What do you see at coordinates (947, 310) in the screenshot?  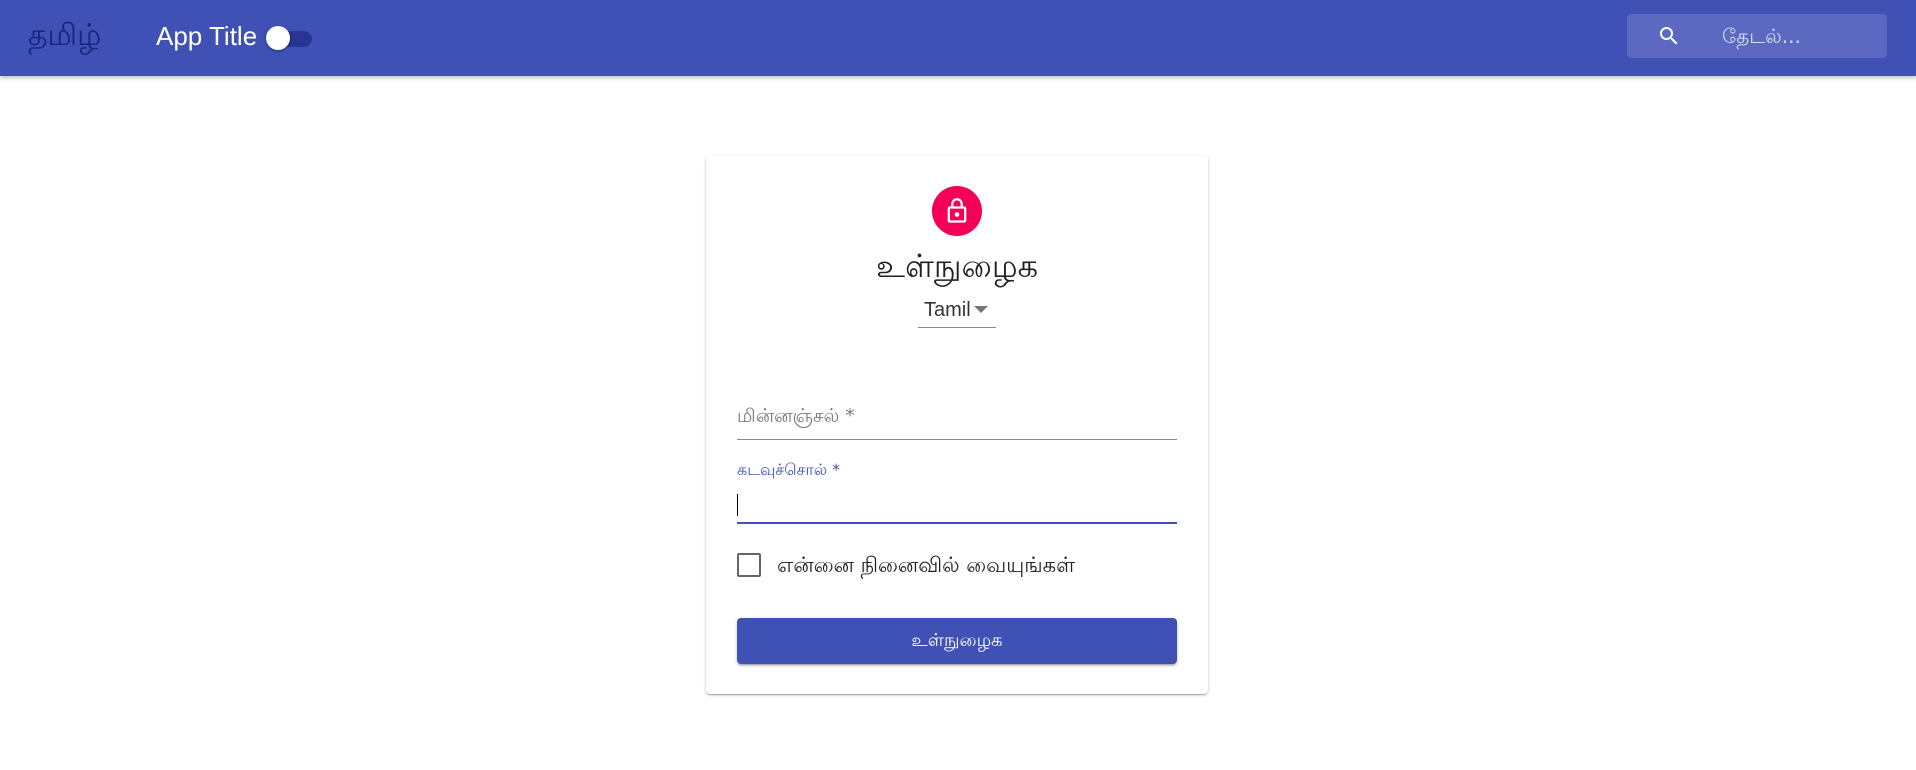 I see `language-selected-value: Tamil` at bounding box center [947, 310].